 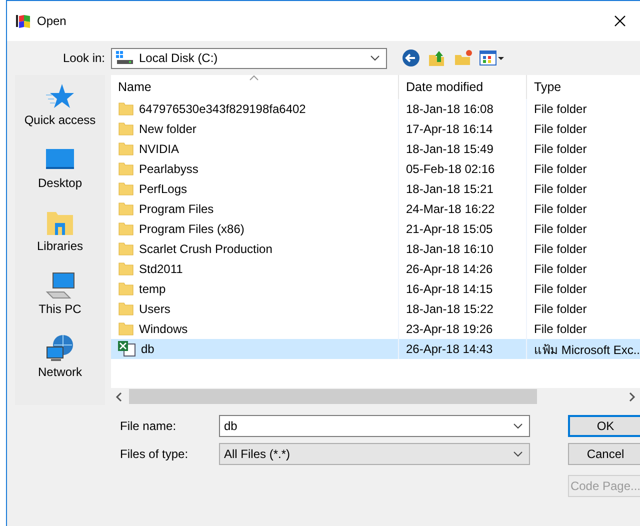 What do you see at coordinates (375, 249) in the screenshot?
I see `file-row: Scarlet Crush Production 18-Jan-18 16:10 File folder` at bounding box center [375, 249].